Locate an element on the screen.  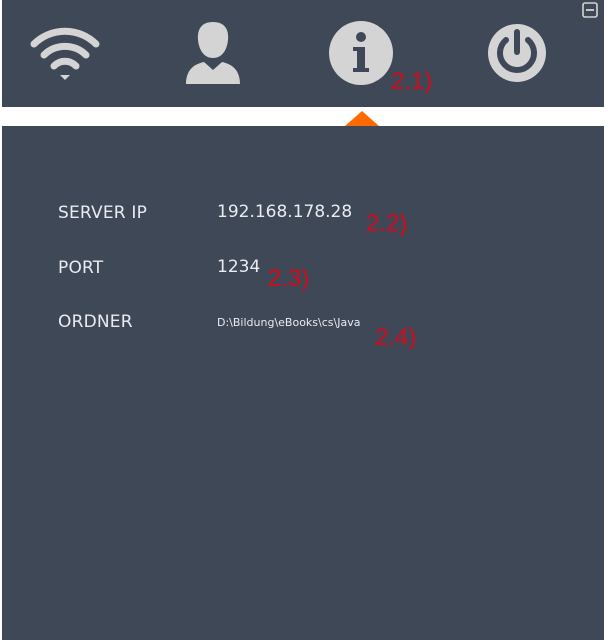
user-icon is located at coordinates (213, 53).